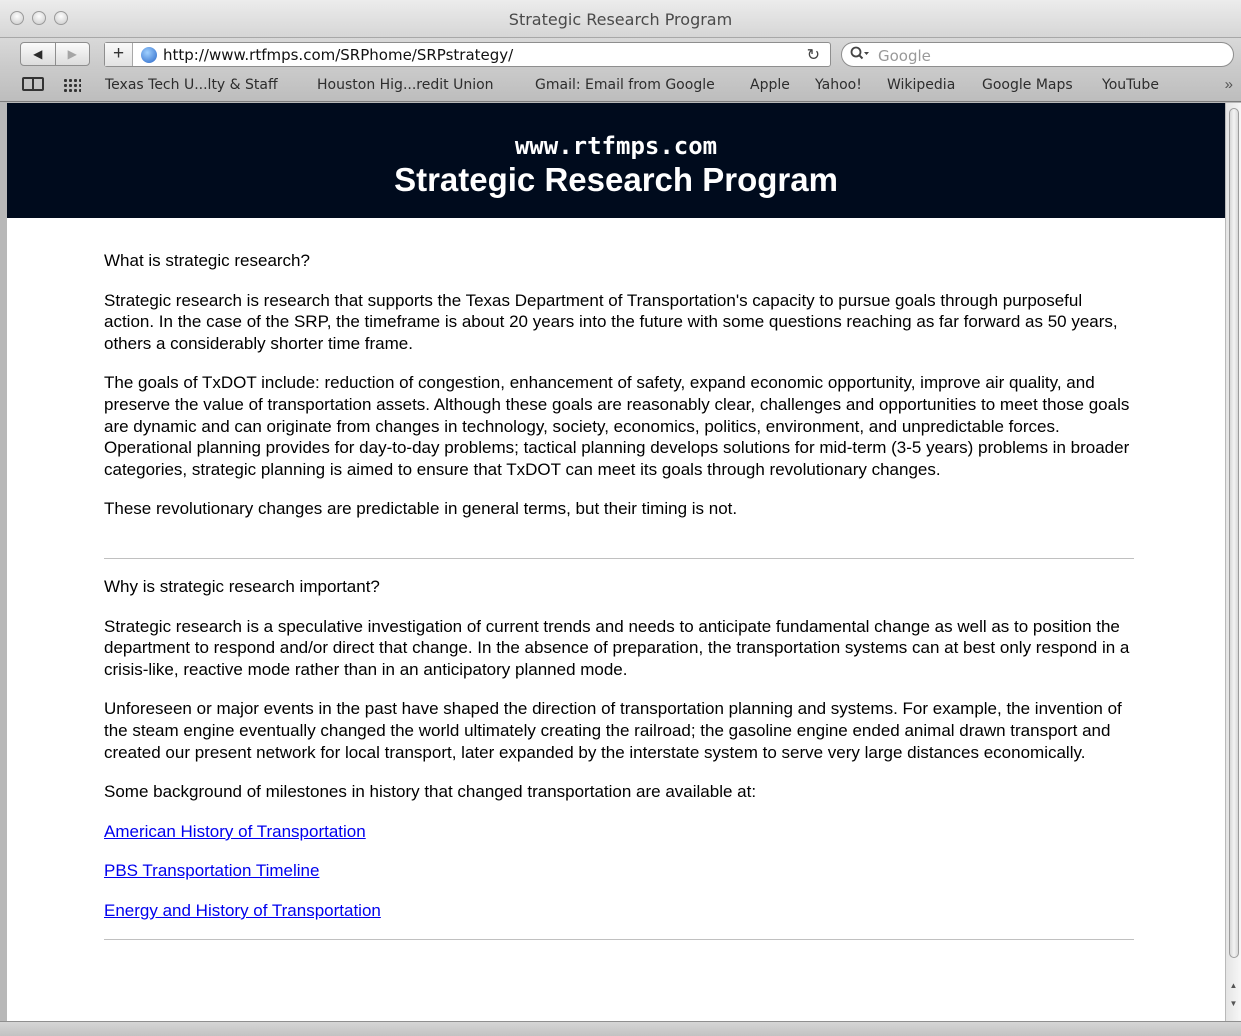 The image size is (1241, 1036). I want to click on window-titlebar: Strategic Research Program, so click(620, 19).